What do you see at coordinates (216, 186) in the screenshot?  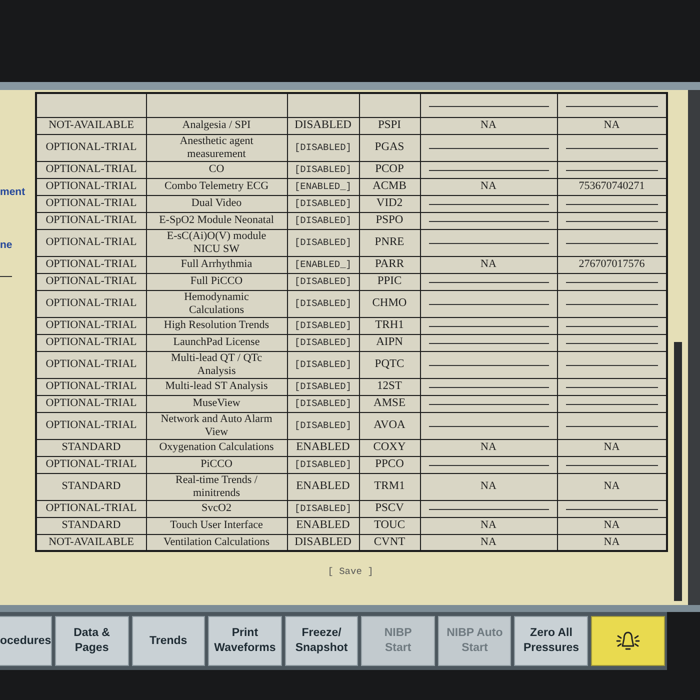 I see `table-cell: Combo Telemetry ECG` at bounding box center [216, 186].